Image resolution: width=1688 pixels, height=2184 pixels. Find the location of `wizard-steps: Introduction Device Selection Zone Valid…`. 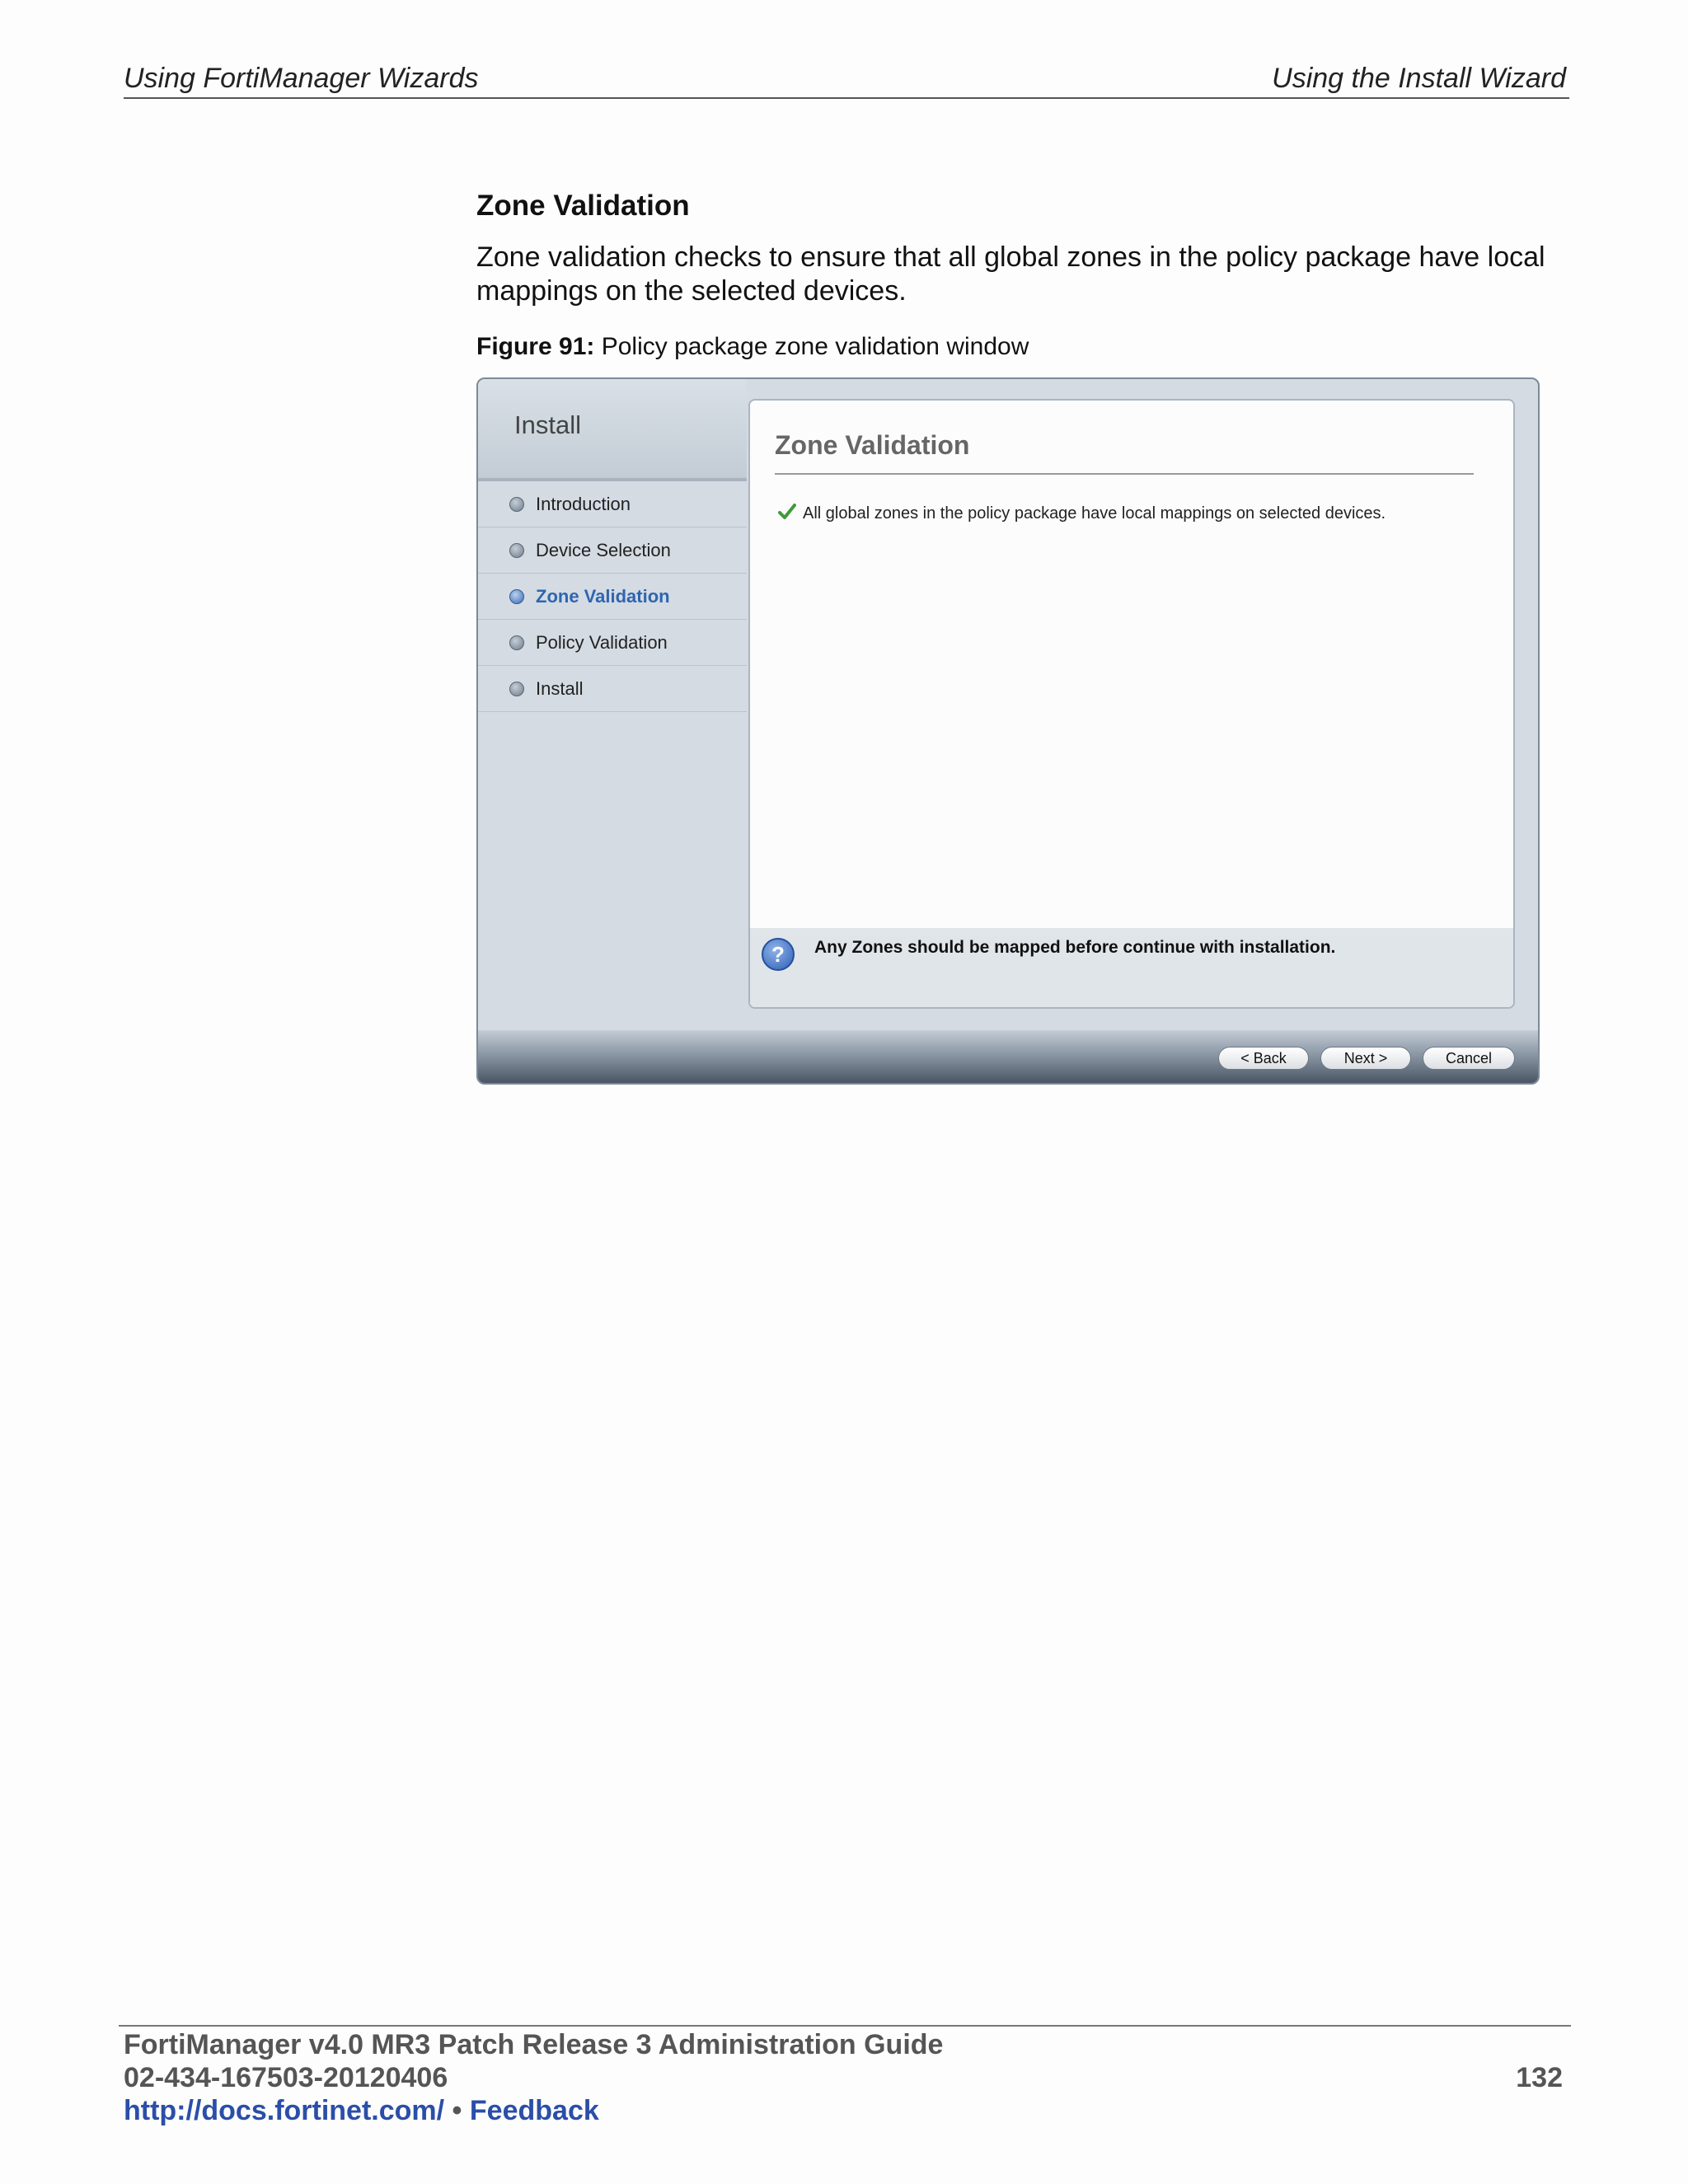

wizard-steps: Introduction Device Selection Zone Valid… is located at coordinates (613, 596).